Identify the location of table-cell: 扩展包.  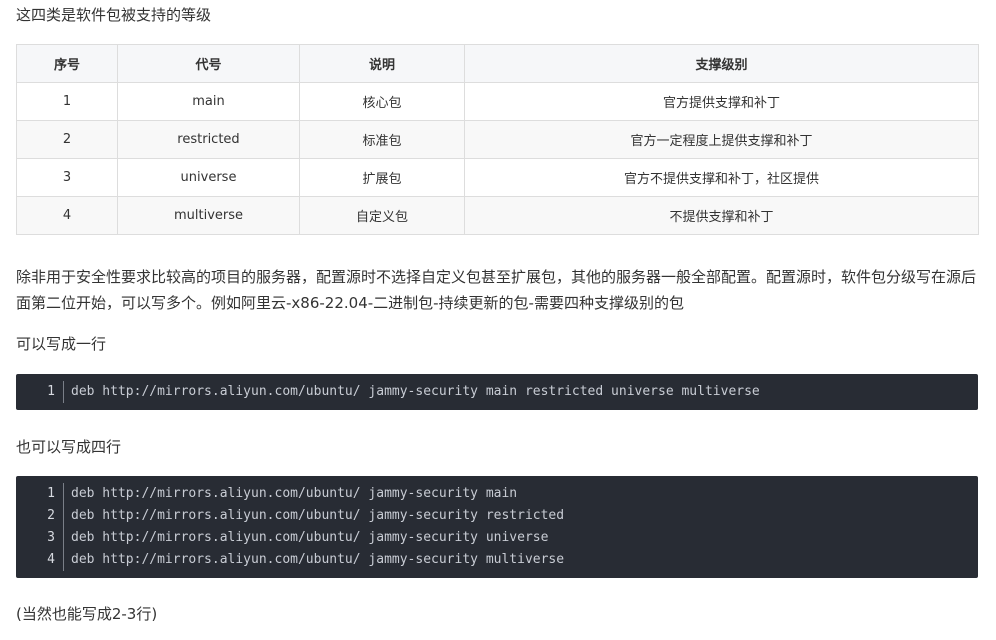
(382, 177).